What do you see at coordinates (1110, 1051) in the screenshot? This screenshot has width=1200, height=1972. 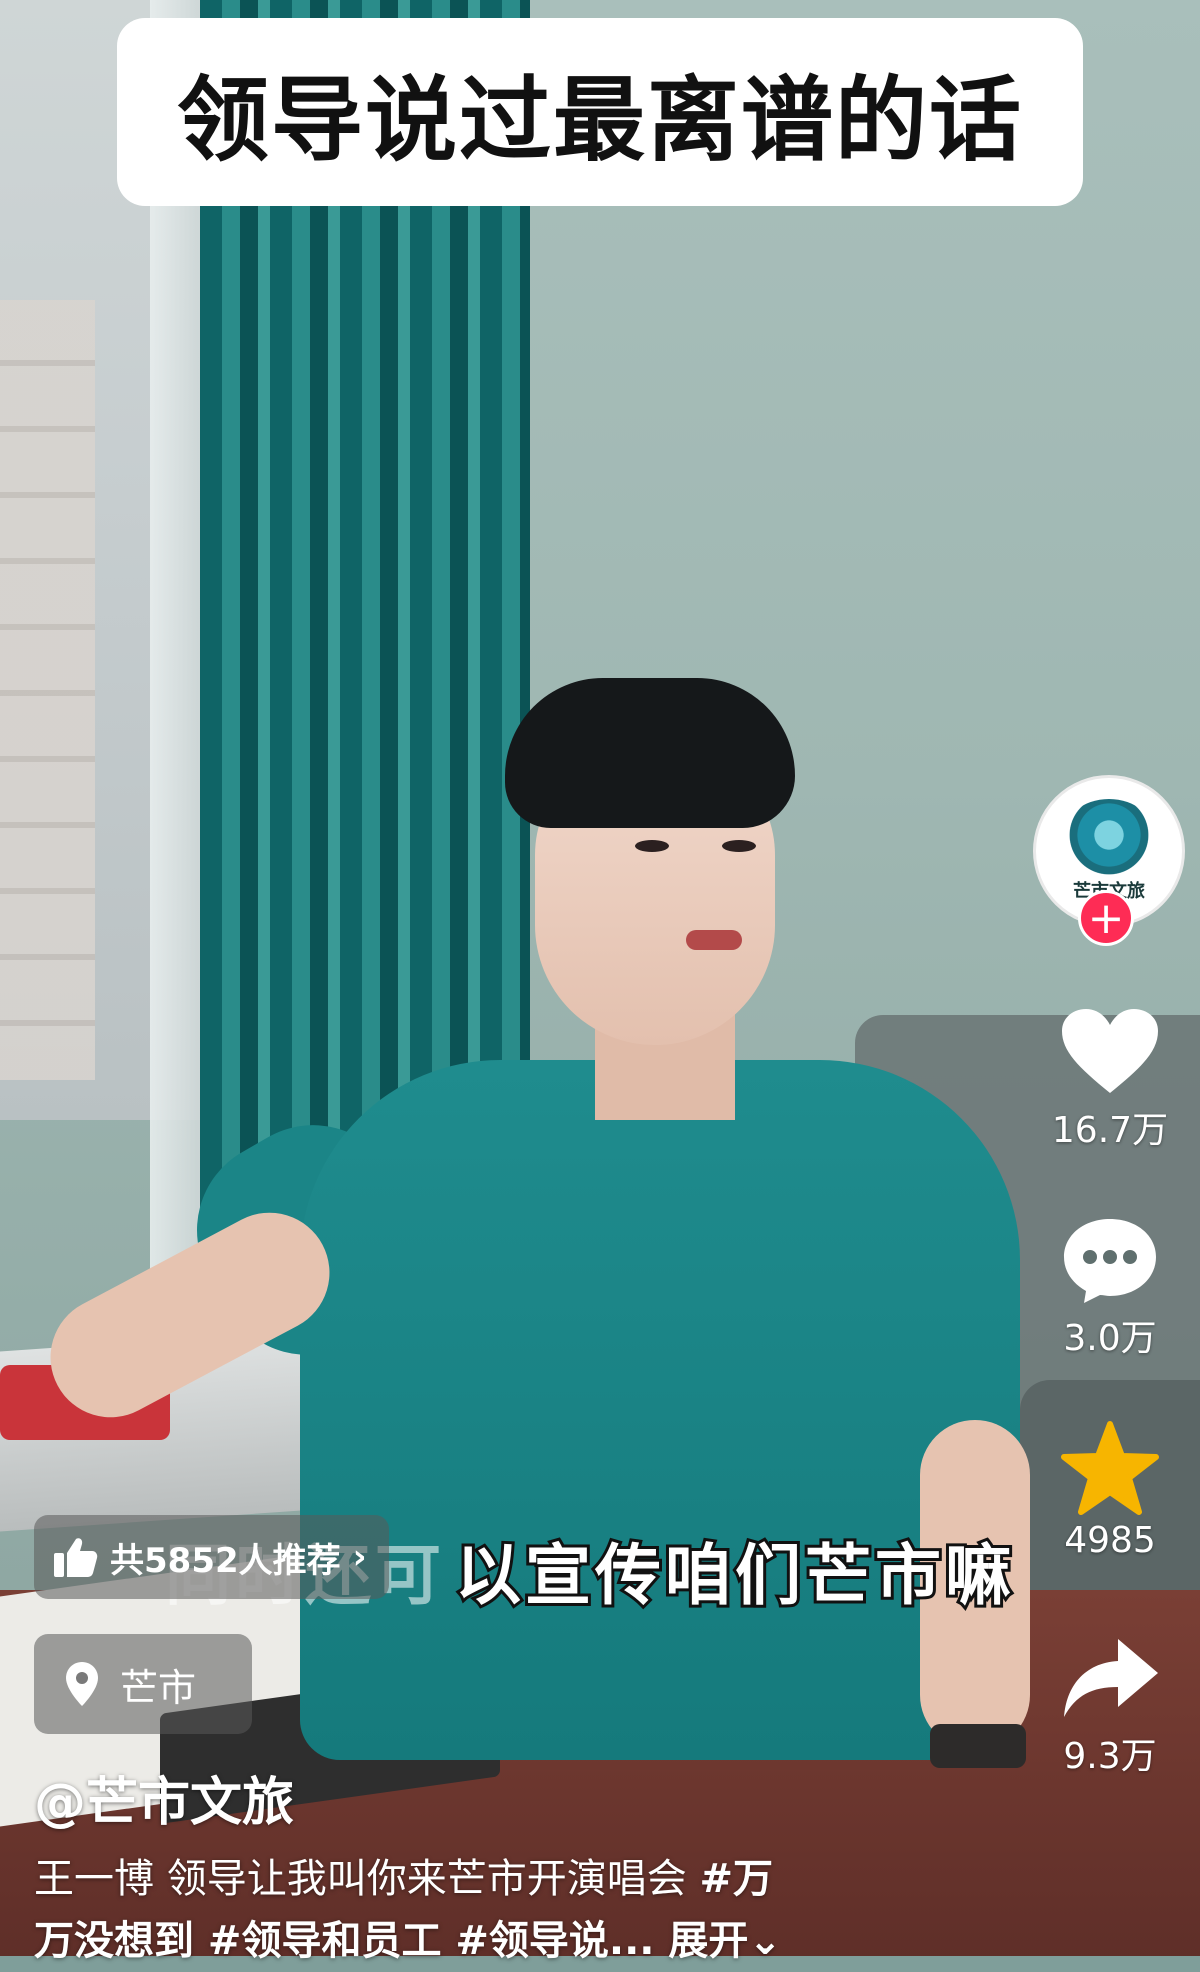 I see `heart-icon` at bounding box center [1110, 1051].